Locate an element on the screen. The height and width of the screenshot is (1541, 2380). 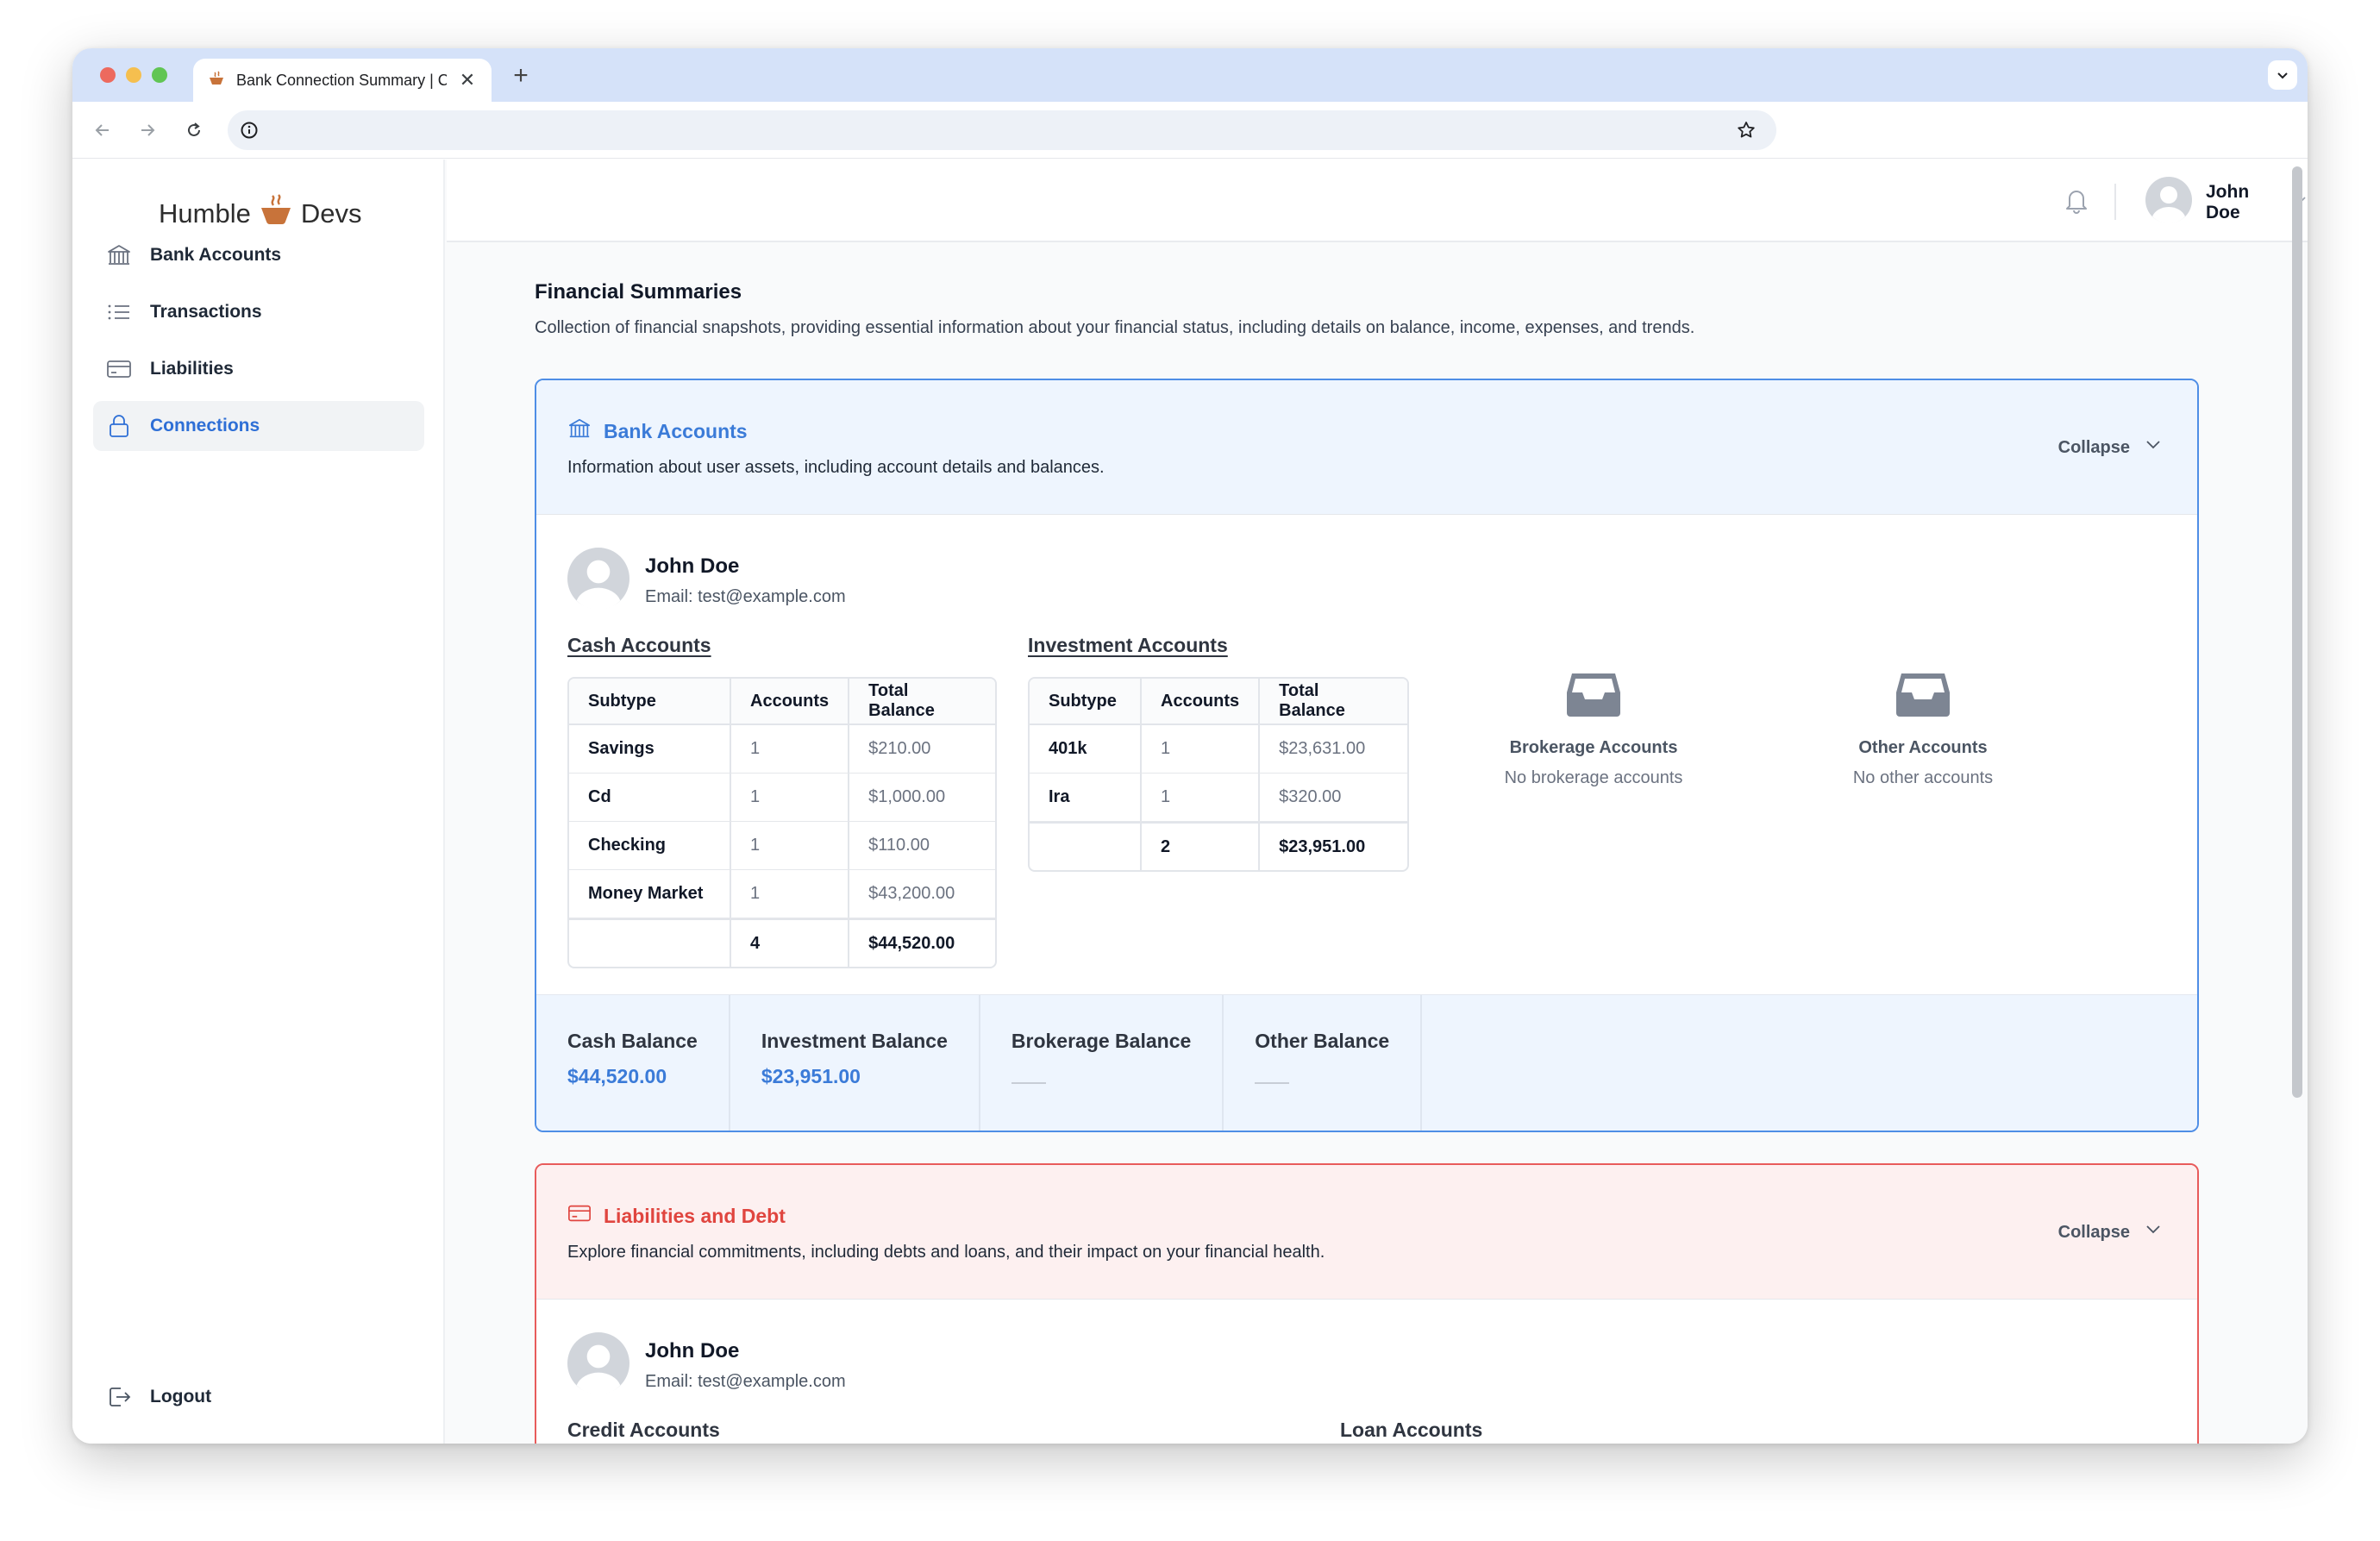
subtype-cell: Savings is located at coordinates (650, 749).